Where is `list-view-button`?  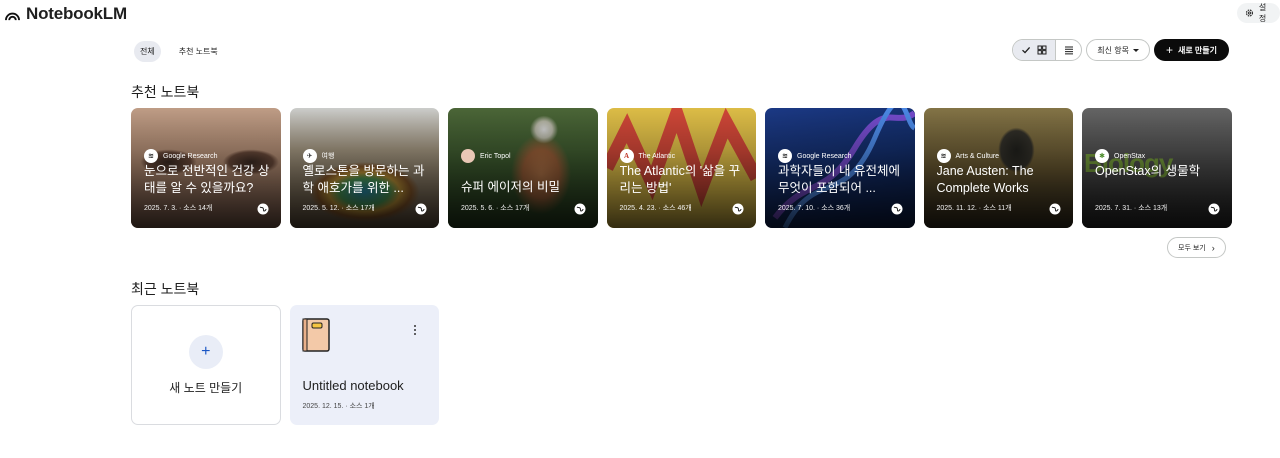 list-view-button is located at coordinates (1068, 50).